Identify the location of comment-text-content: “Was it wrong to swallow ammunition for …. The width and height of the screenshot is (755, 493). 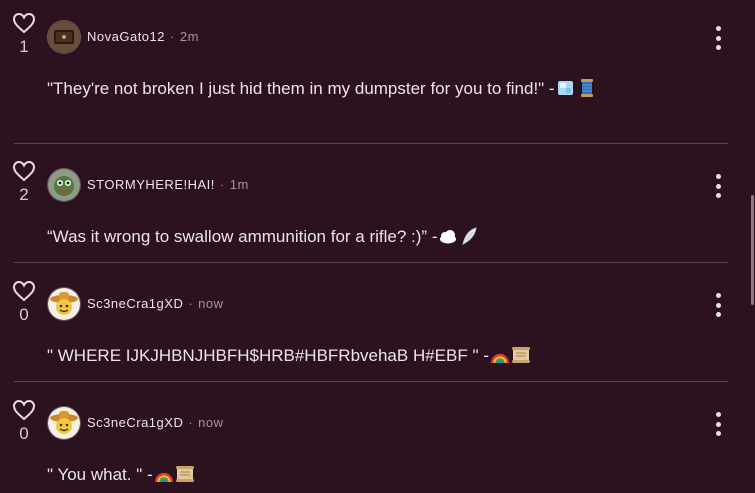
(242, 236).